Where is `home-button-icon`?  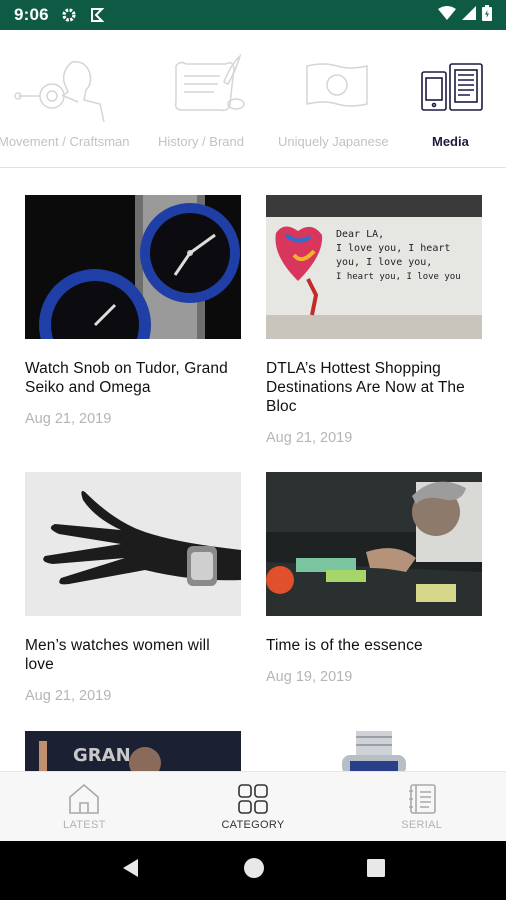 home-button-icon is located at coordinates (254, 870).